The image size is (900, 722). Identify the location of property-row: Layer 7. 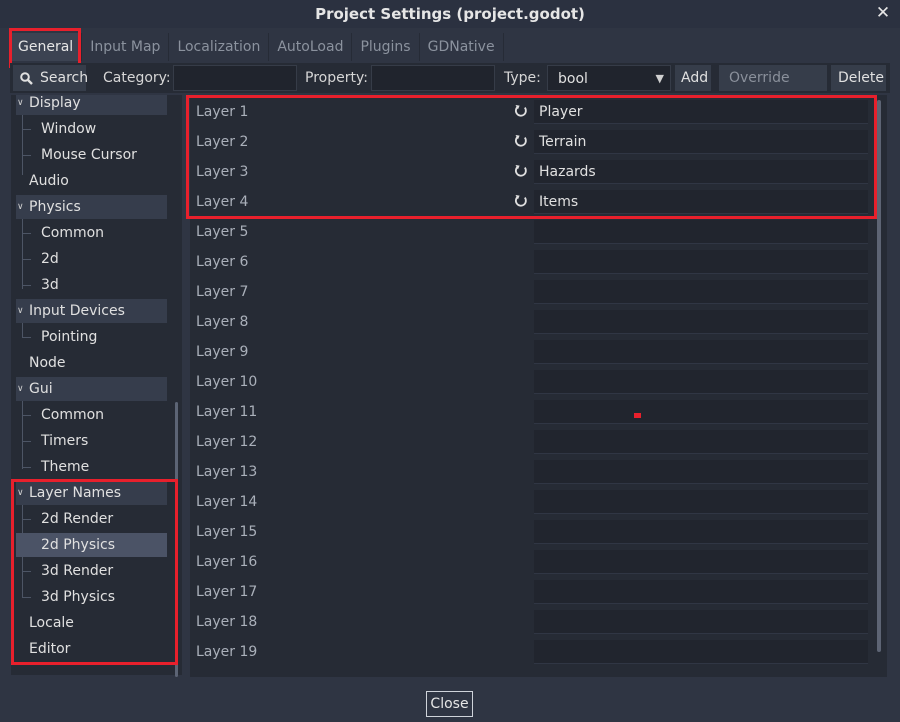
(530, 292).